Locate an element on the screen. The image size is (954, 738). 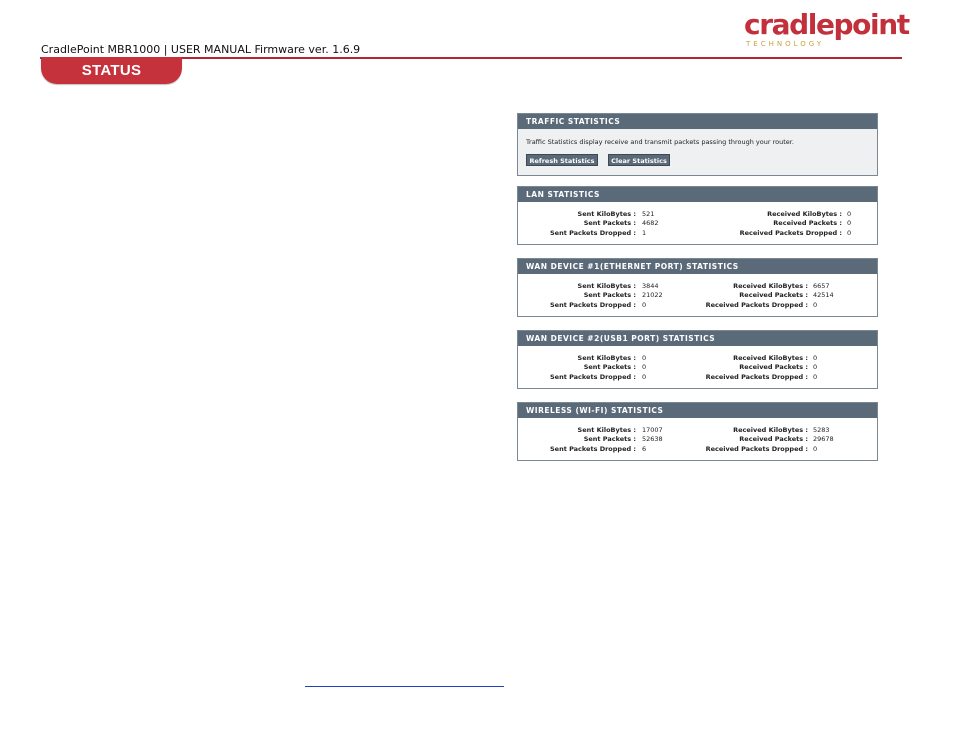
refresh-statistics-button: Refresh Statistics is located at coordinates (562, 160).